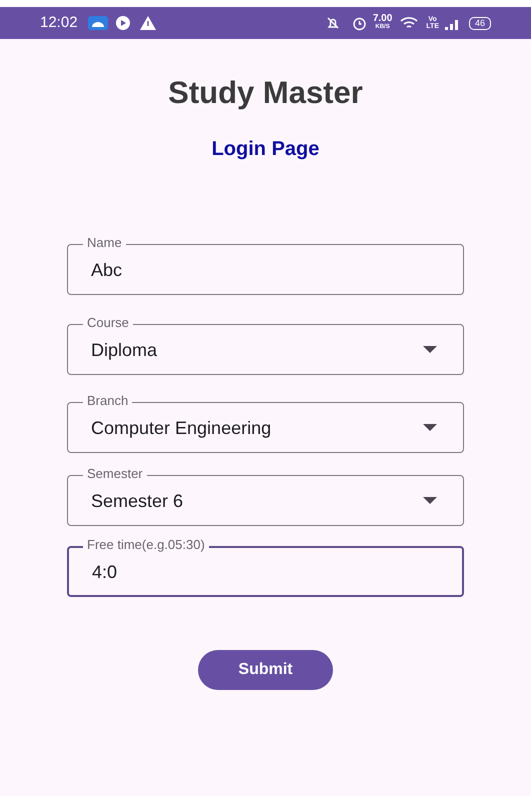 This screenshot has height=796, width=531. I want to click on alarm-icon, so click(359, 23).